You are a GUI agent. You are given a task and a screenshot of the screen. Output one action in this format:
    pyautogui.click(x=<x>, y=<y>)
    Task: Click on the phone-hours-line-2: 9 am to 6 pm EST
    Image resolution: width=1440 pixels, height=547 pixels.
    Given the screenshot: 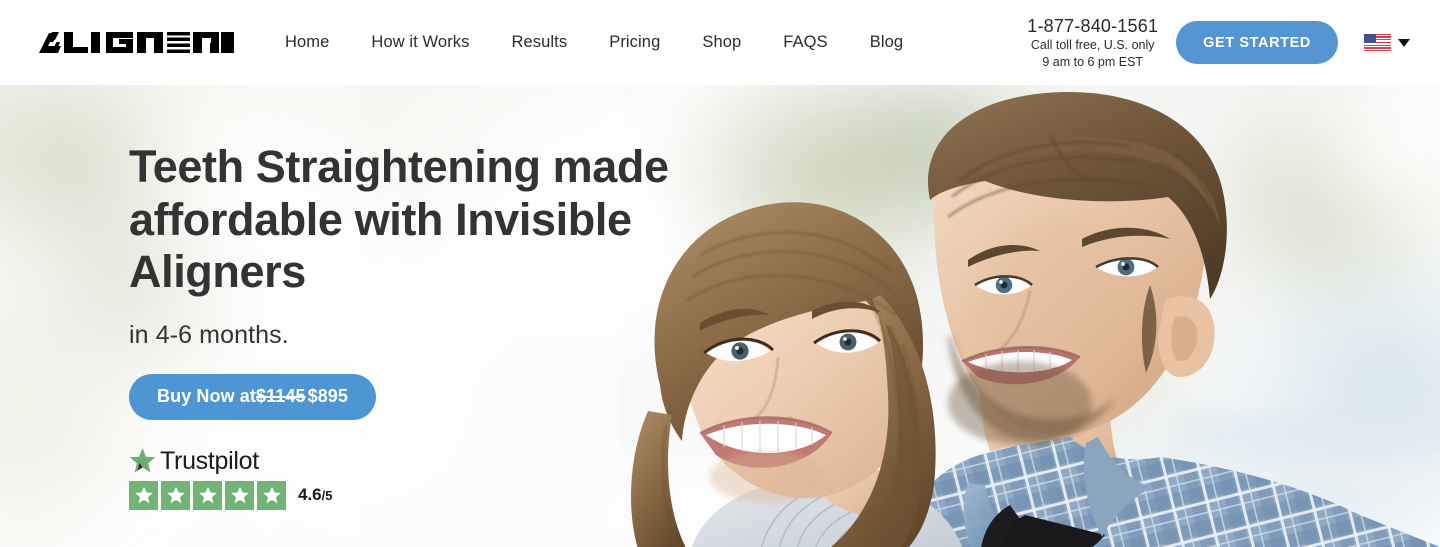 What is the action you would take?
    pyautogui.click(x=1093, y=61)
    